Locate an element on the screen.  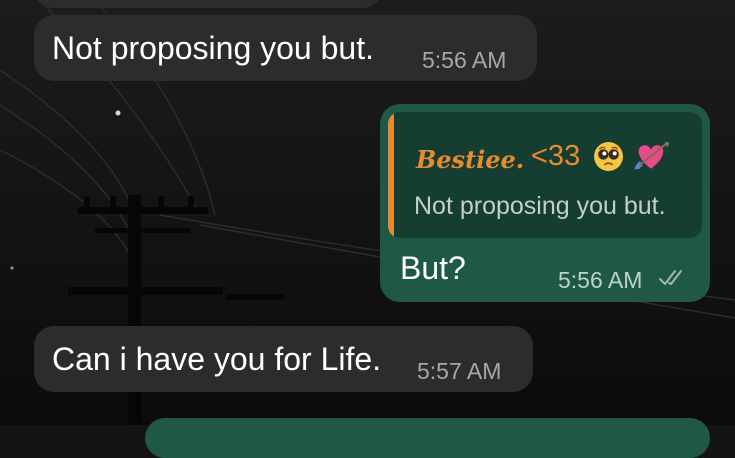
quote-author-suffix: <33 is located at coordinates (556, 156).